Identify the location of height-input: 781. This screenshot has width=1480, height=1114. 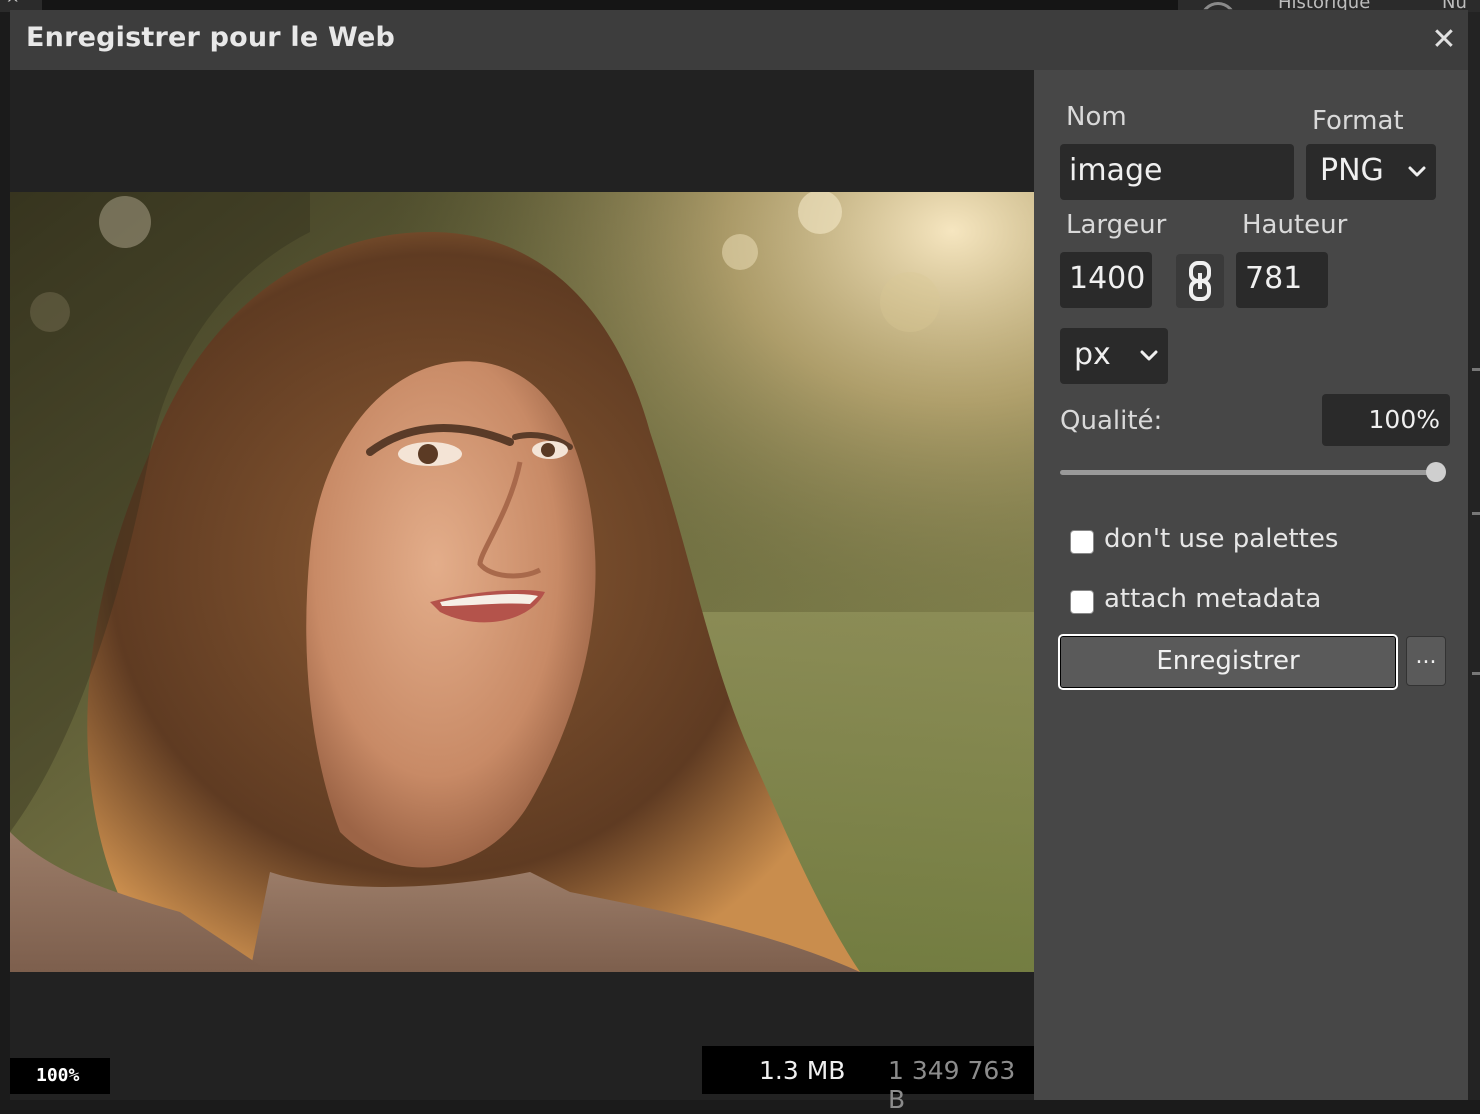
(1282, 280).